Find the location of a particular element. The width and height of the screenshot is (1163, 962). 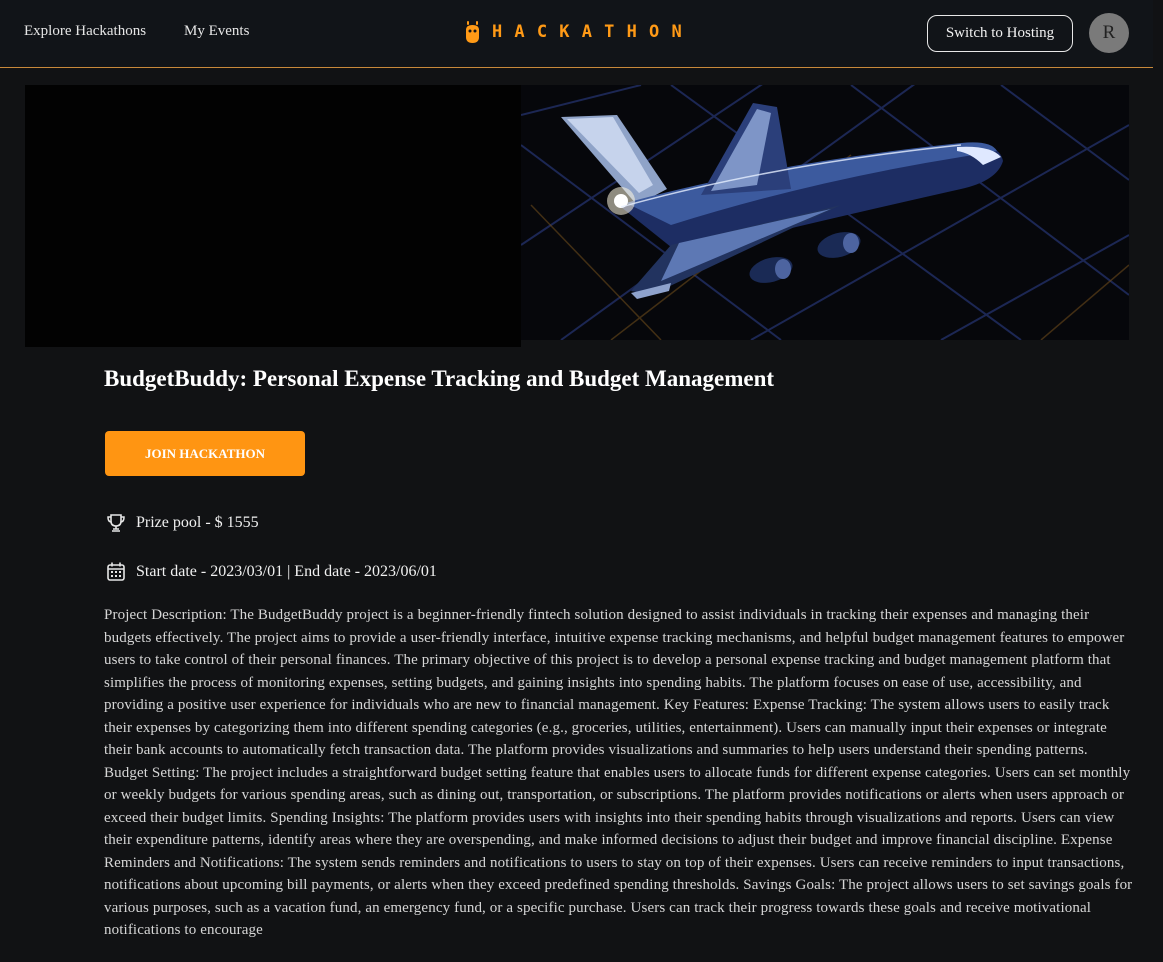

switch-to-hosting-button: Switch to Hosting is located at coordinates (1000, 33).